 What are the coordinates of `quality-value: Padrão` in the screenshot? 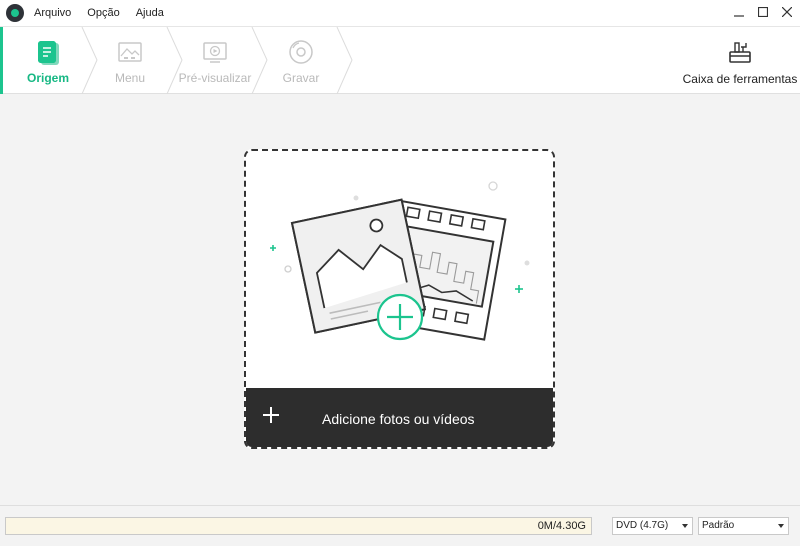 It's located at (718, 525).